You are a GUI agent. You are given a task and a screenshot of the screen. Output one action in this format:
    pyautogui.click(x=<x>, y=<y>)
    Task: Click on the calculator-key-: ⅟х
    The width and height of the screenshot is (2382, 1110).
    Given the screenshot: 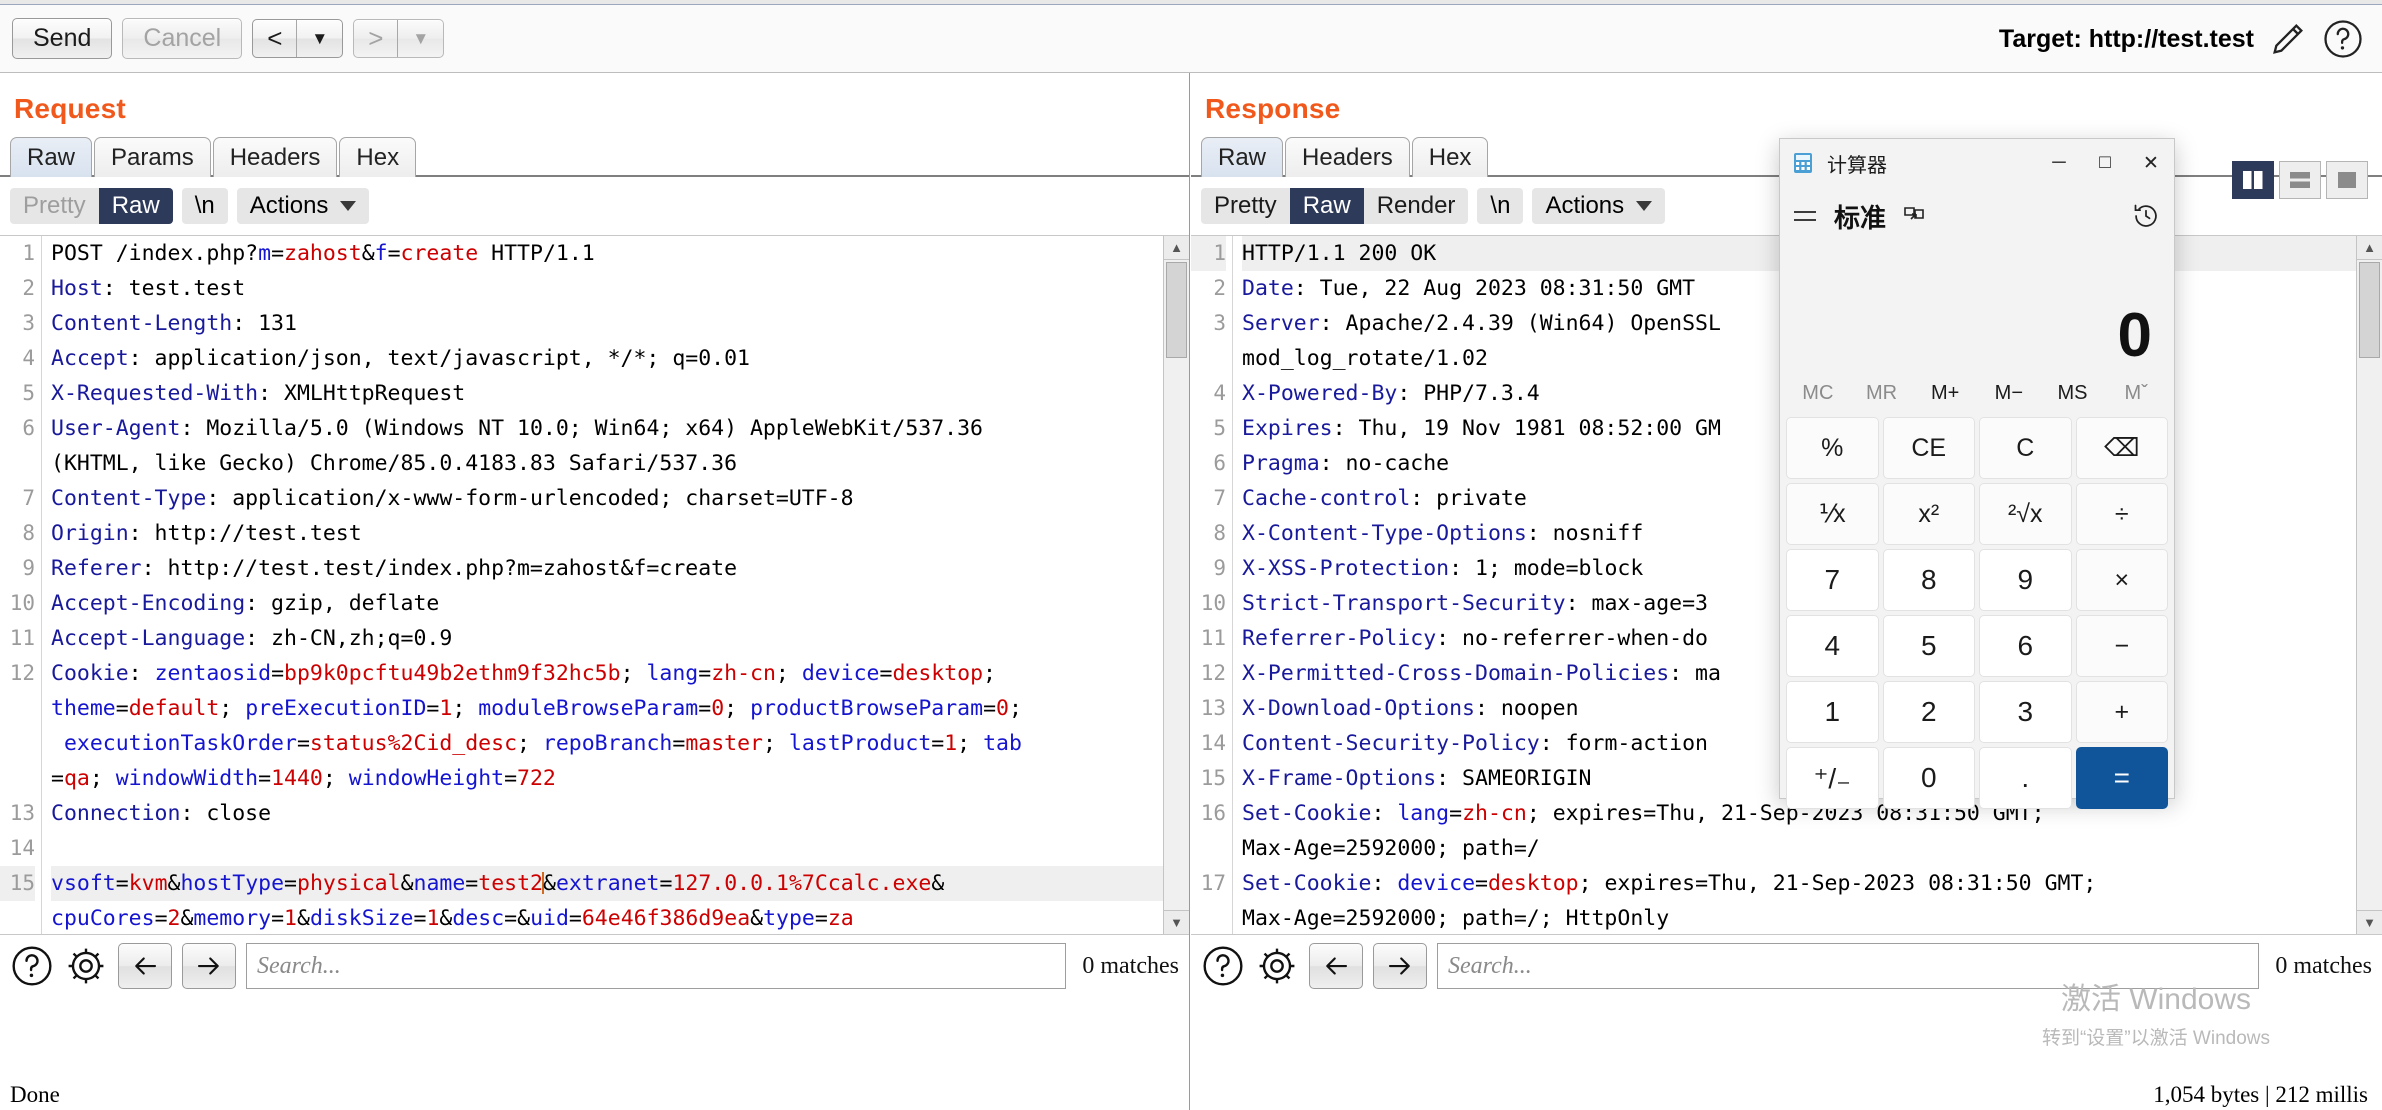 What is the action you would take?
    pyautogui.click(x=1832, y=514)
    